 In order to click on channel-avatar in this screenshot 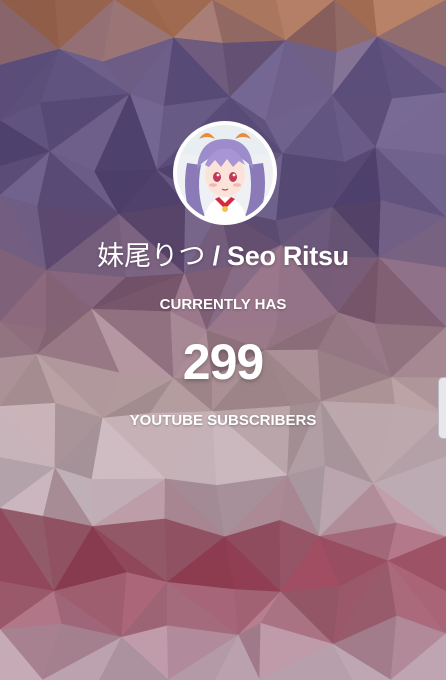, I will do `click(225, 173)`.